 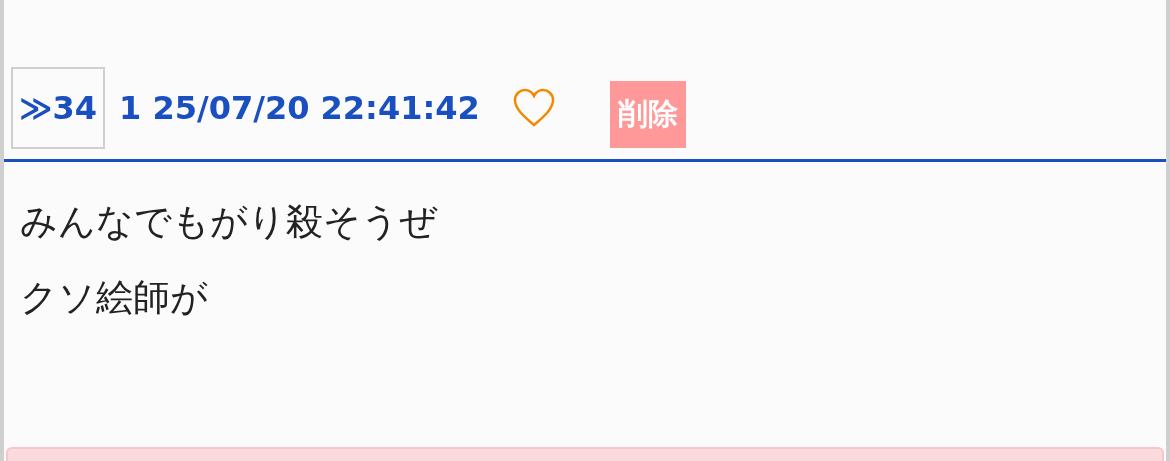 I want to click on post-text: みんなでもがり殺そうぜ, so click(x=229, y=222).